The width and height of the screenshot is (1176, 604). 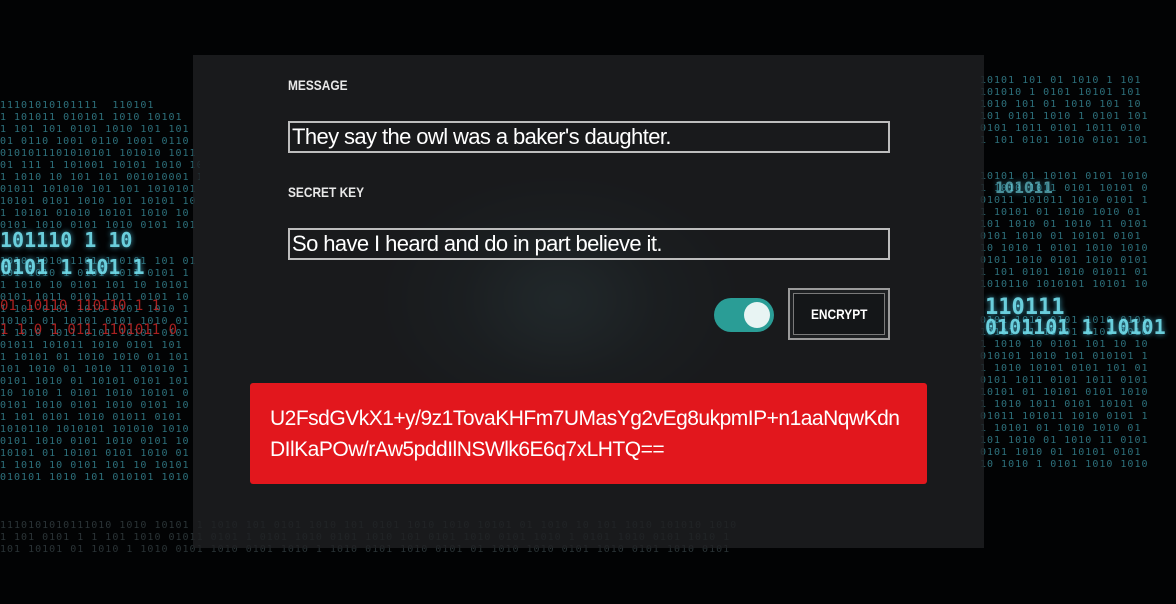 What do you see at coordinates (318, 85) in the screenshot?
I see `message-label: MESSAGE` at bounding box center [318, 85].